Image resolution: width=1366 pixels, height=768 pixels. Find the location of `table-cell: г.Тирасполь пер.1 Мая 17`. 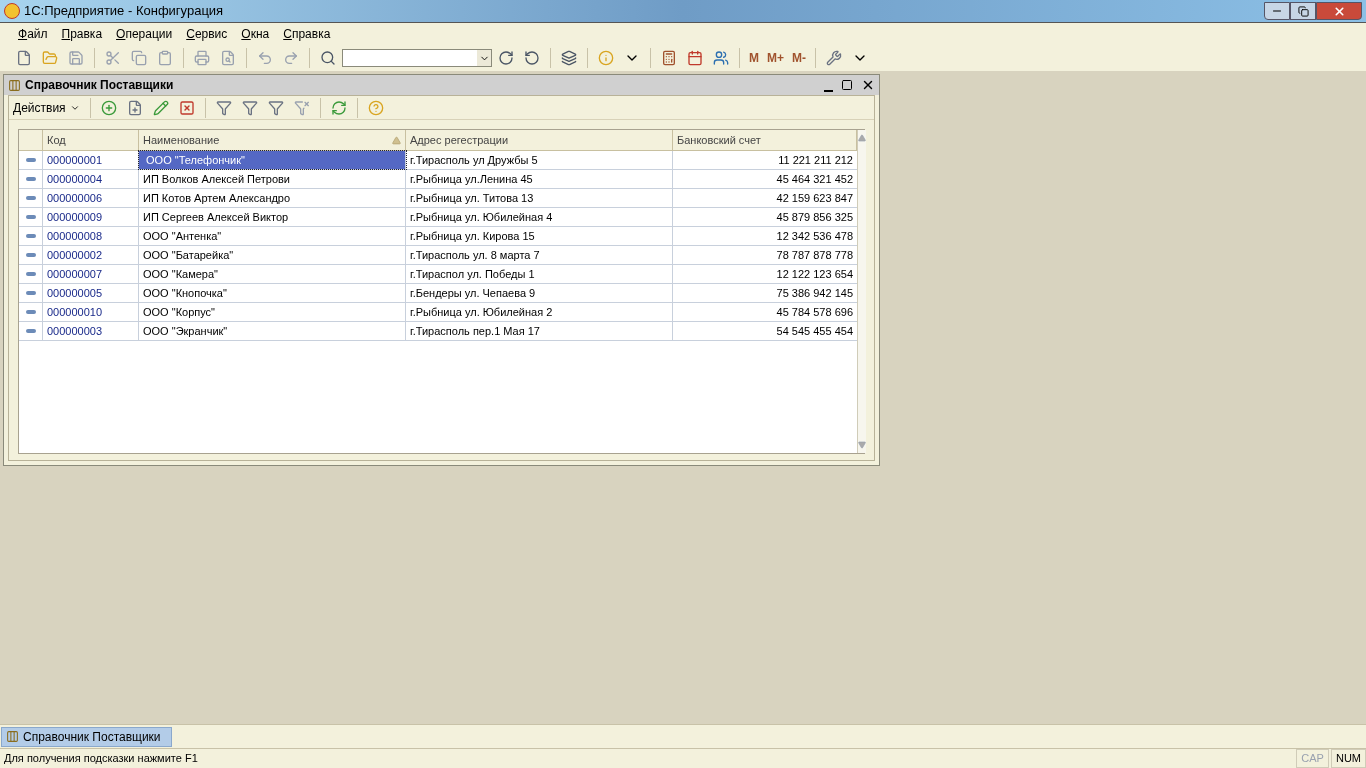

table-cell: г.Тирасполь пер.1 Мая 17 is located at coordinates (539, 331).